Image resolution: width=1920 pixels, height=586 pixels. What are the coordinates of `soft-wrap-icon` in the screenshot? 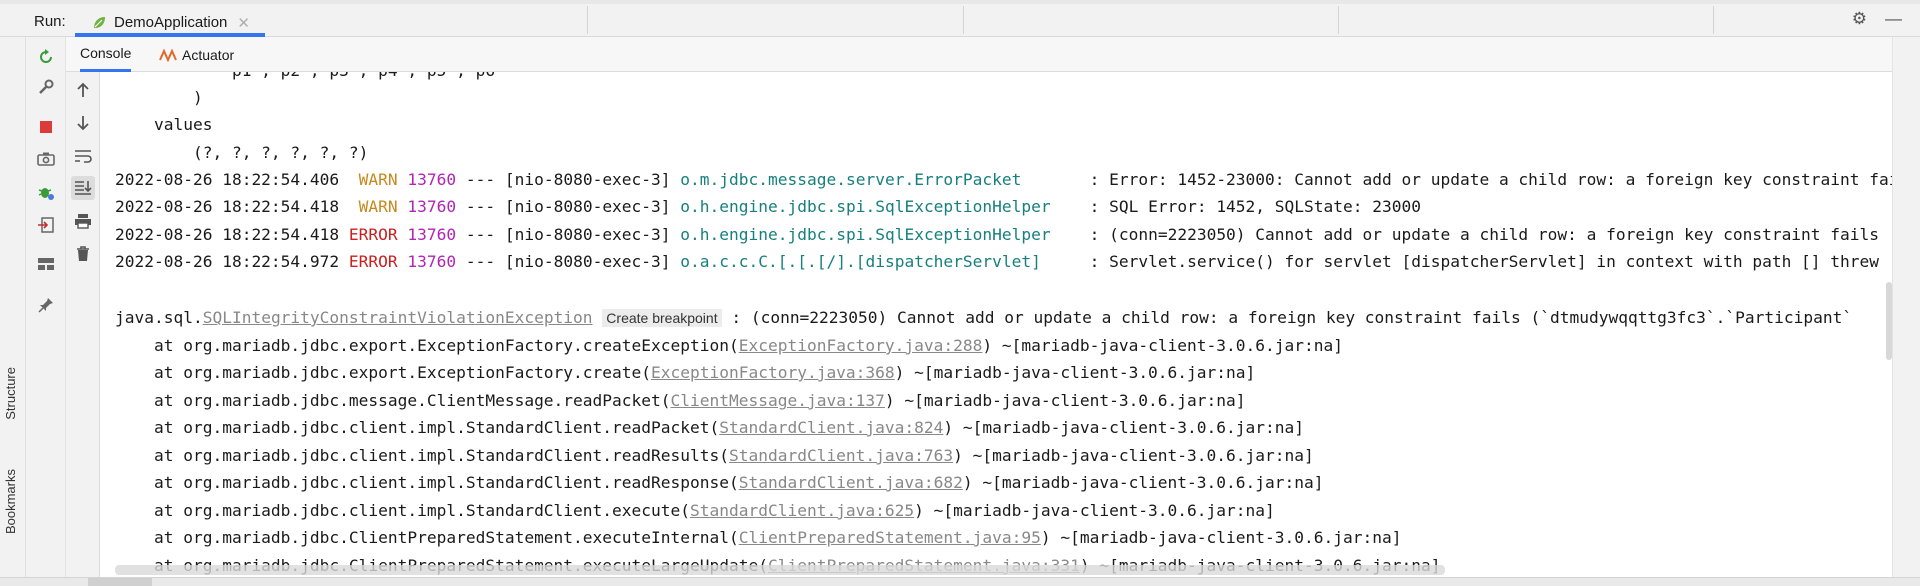 It's located at (83, 156).